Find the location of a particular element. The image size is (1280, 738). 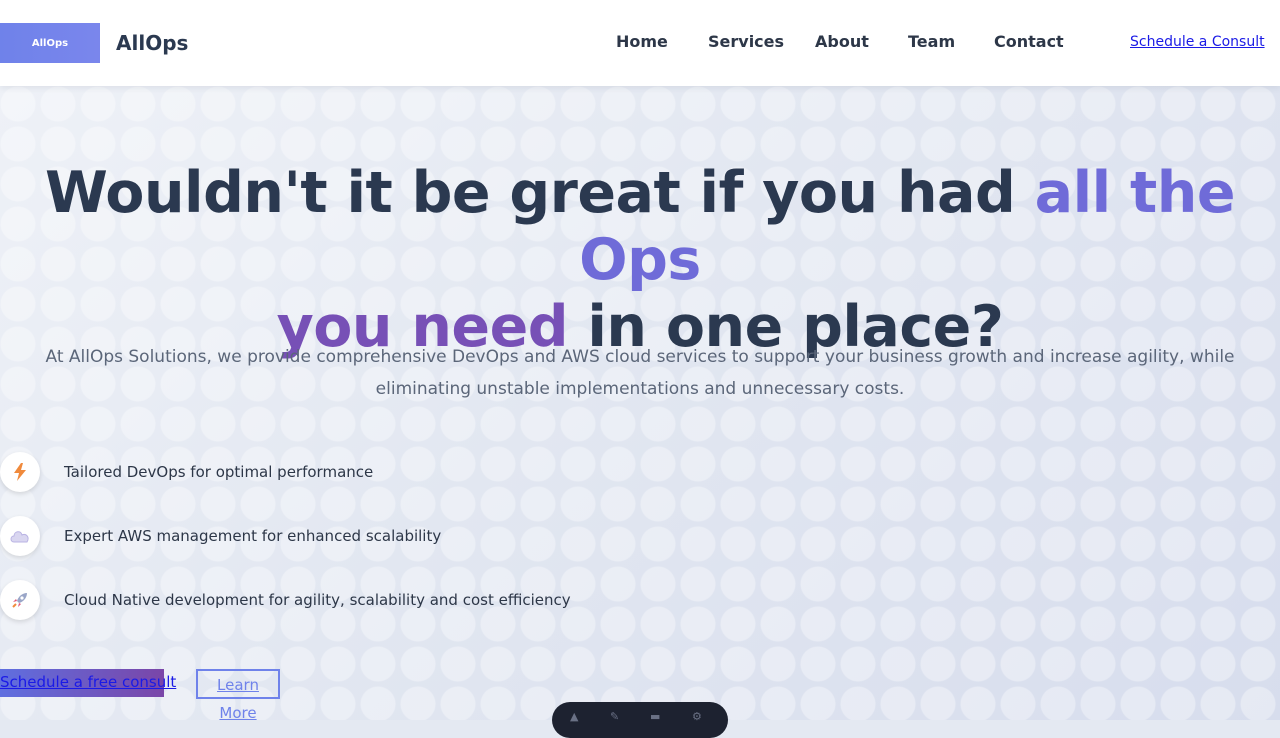

feature-text: Tailored DevOps for optimal performance is located at coordinates (219, 472).